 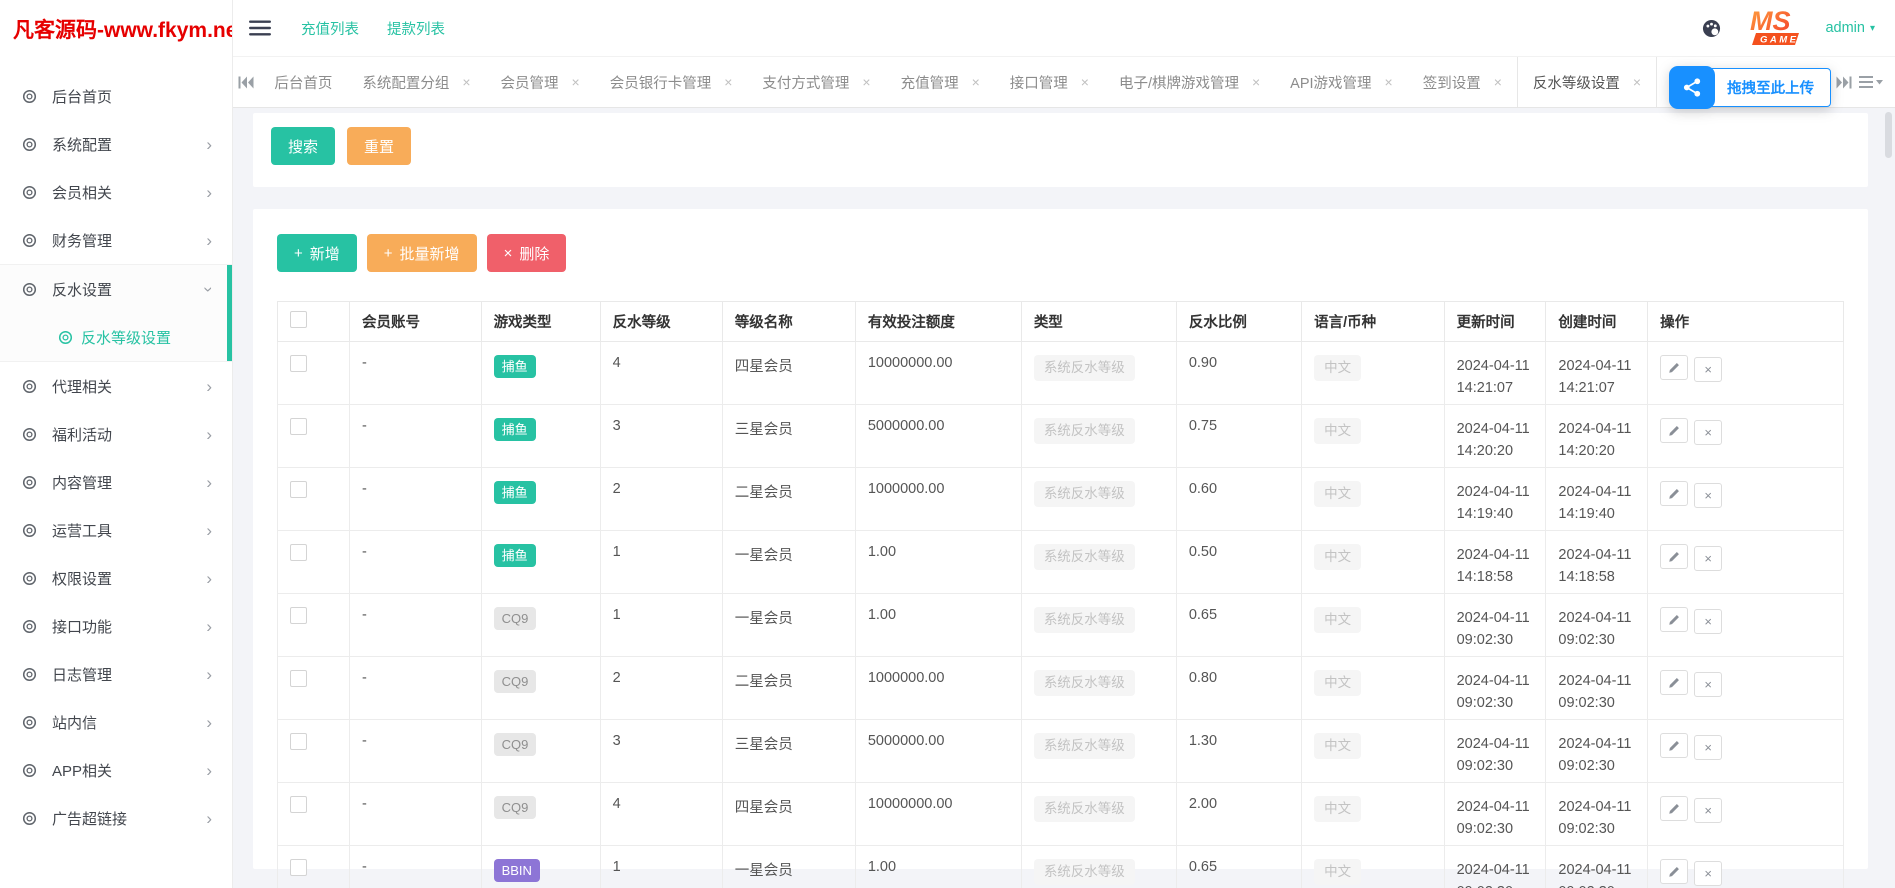 I want to click on sidebar-item-operation-tools: 运营工具 ›, so click(x=116, y=530).